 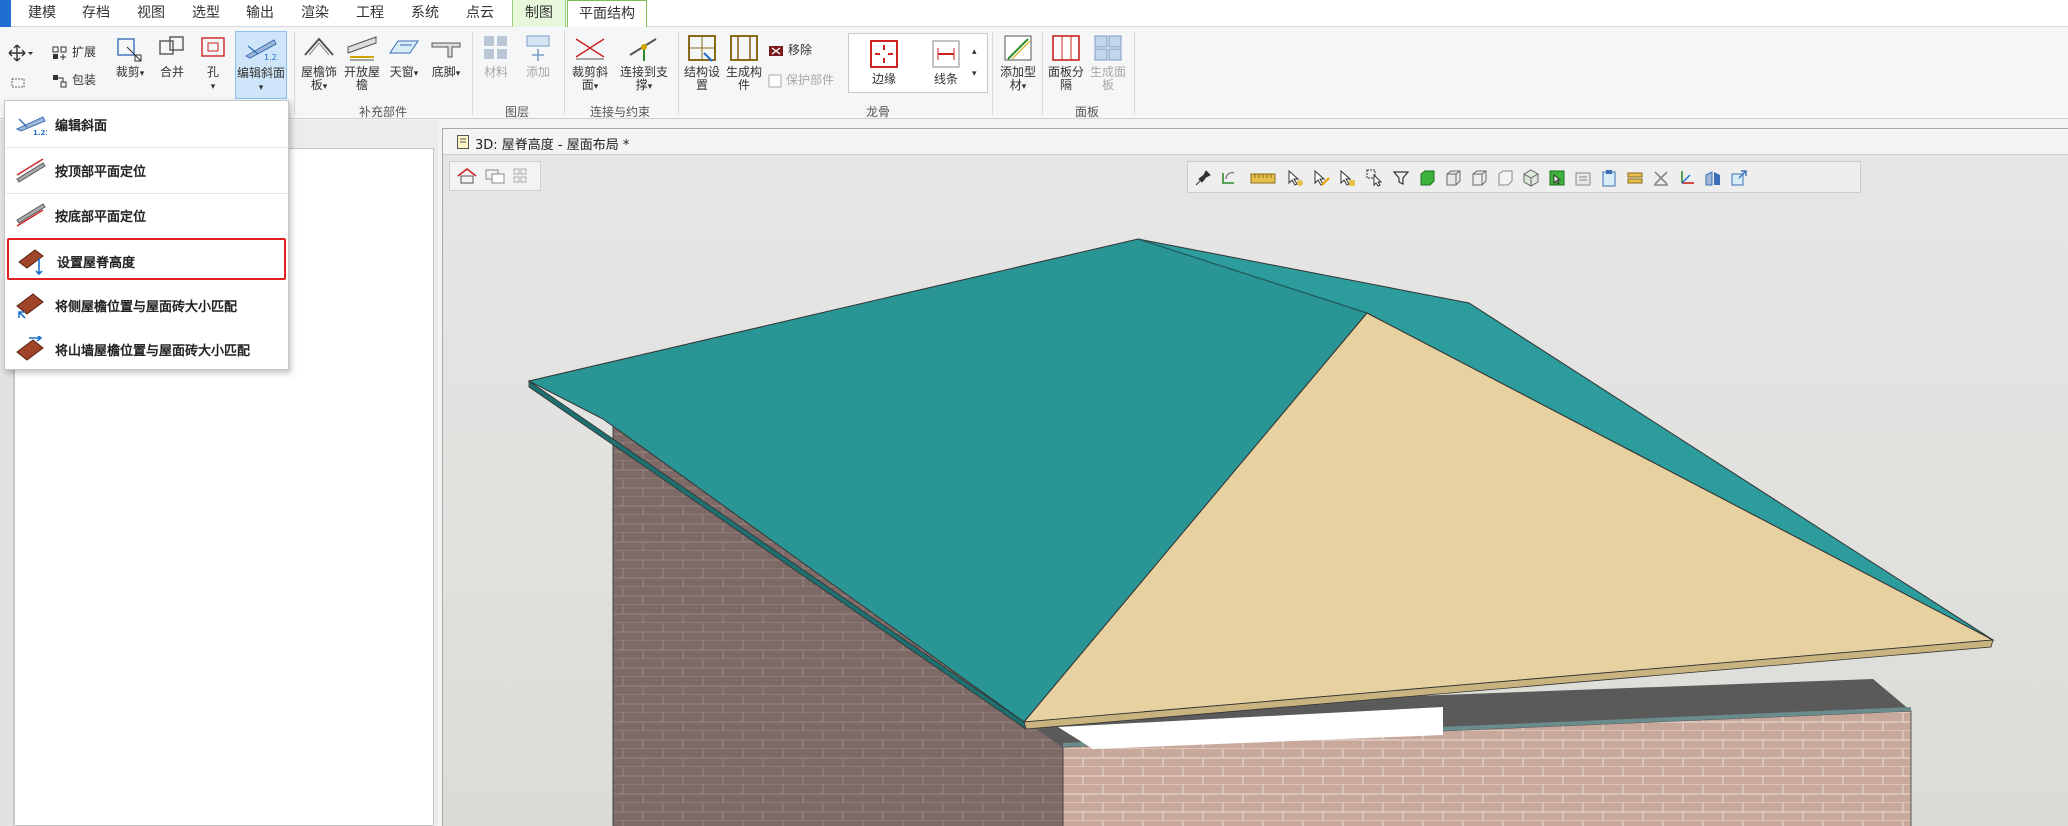 What do you see at coordinates (1427, 178) in the screenshot?
I see `shaded-view-icon` at bounding box center [1427, 178].